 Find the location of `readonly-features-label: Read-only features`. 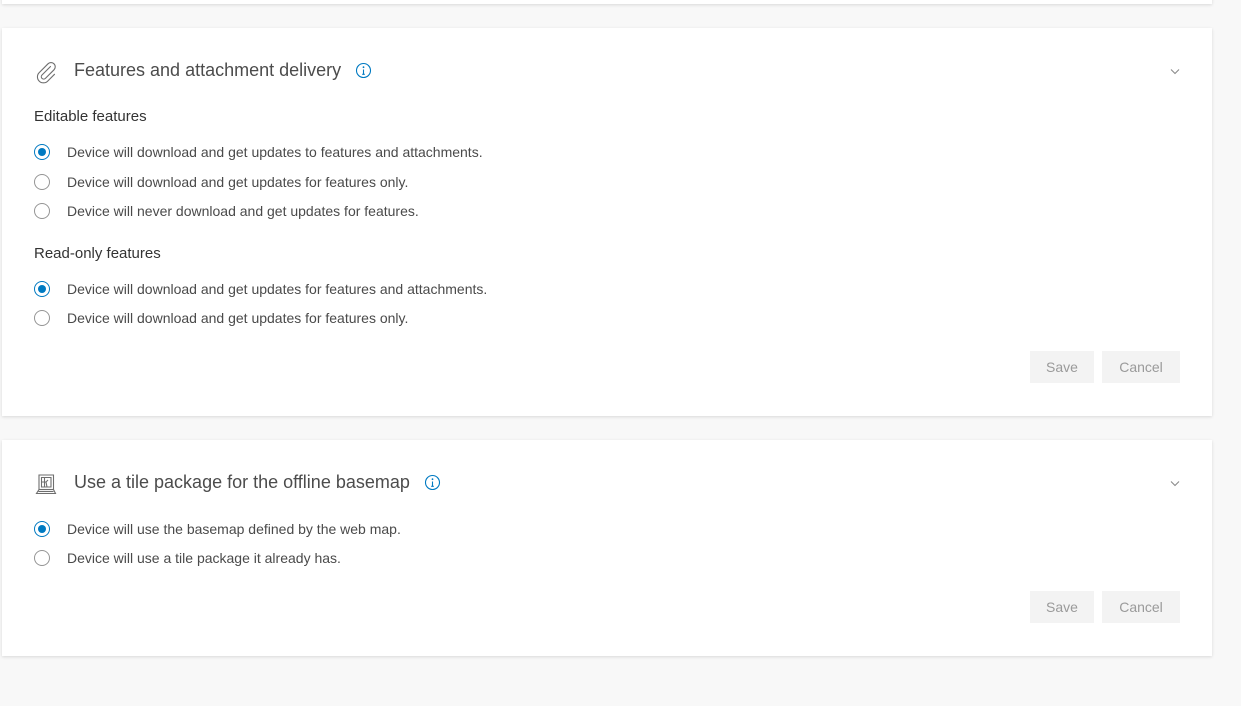

readonly-features-label: Read-only features is located at coordinates (97, 253).